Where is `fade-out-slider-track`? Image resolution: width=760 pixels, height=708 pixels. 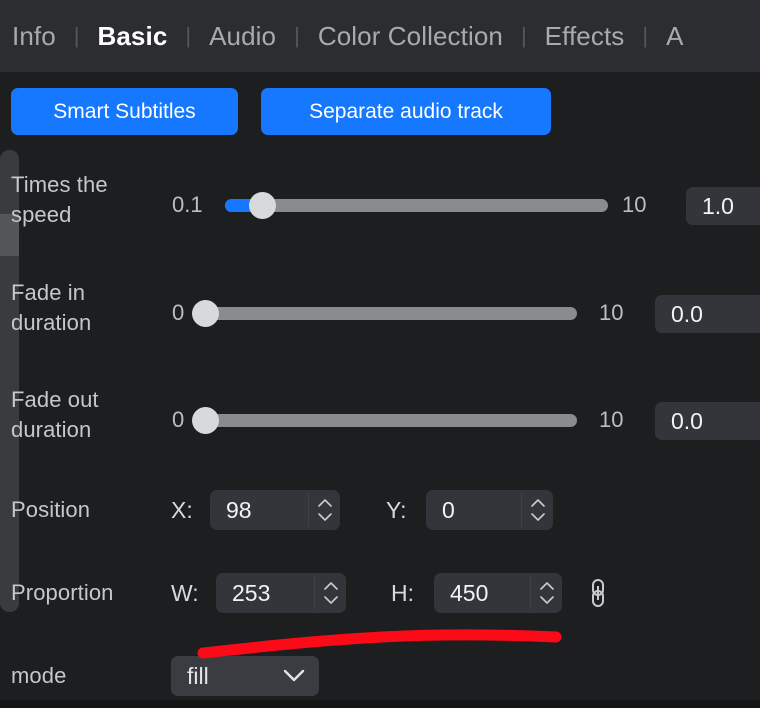 fade-out-slider-track is located at coordinates (386, 420).